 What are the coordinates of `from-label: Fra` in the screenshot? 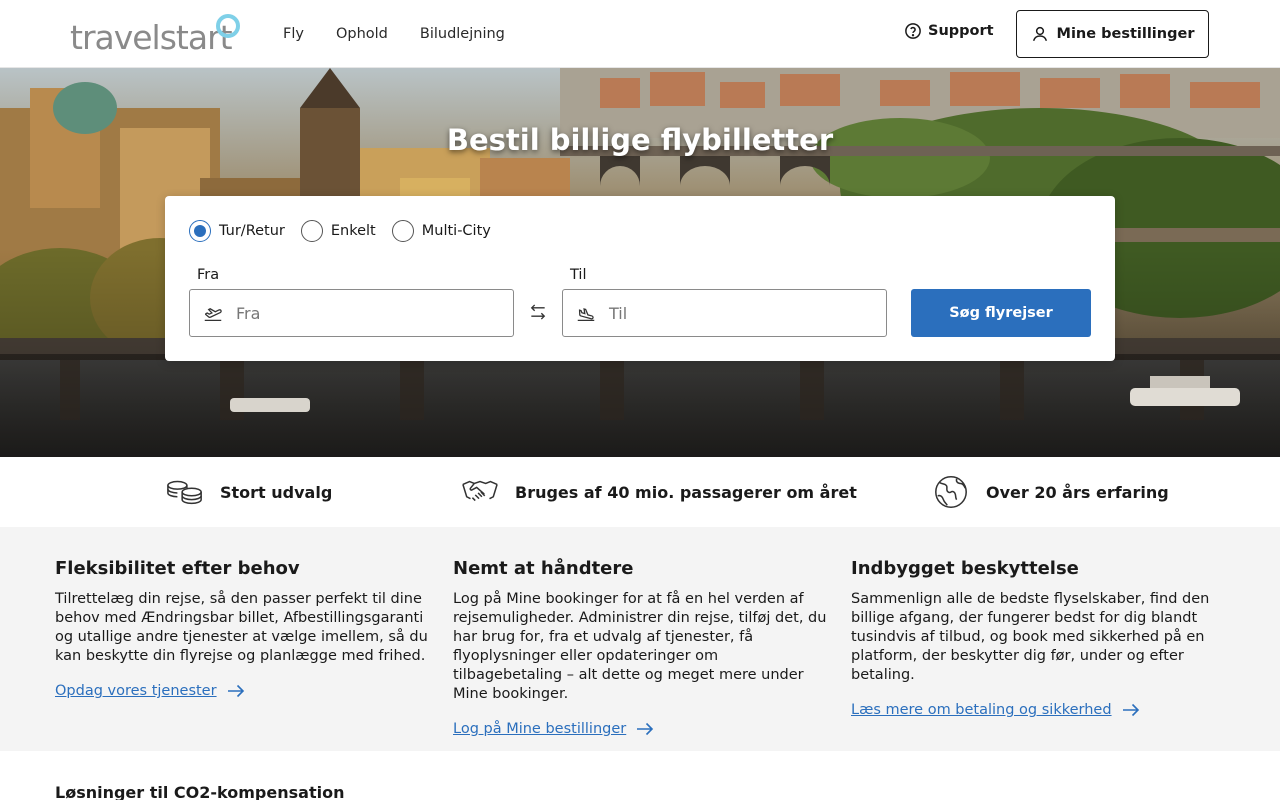 It's located at (208, 275).